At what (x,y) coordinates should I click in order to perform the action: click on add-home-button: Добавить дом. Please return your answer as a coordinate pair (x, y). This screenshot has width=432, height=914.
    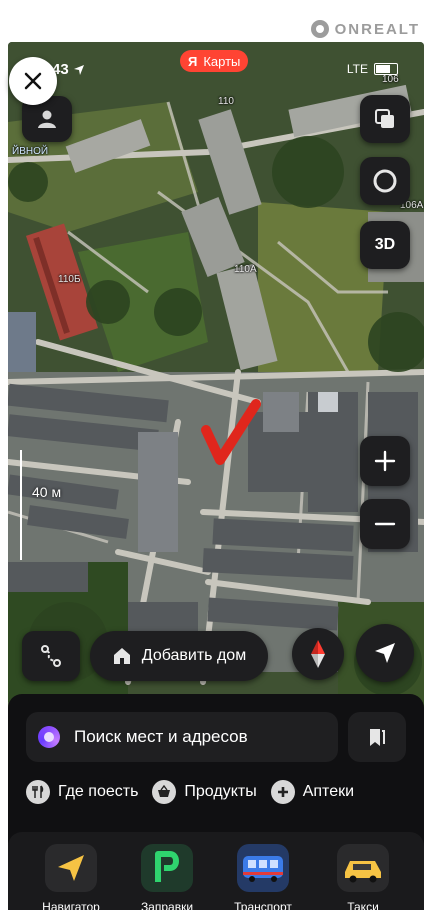
    Looking at the image, I should click on (179, 656).